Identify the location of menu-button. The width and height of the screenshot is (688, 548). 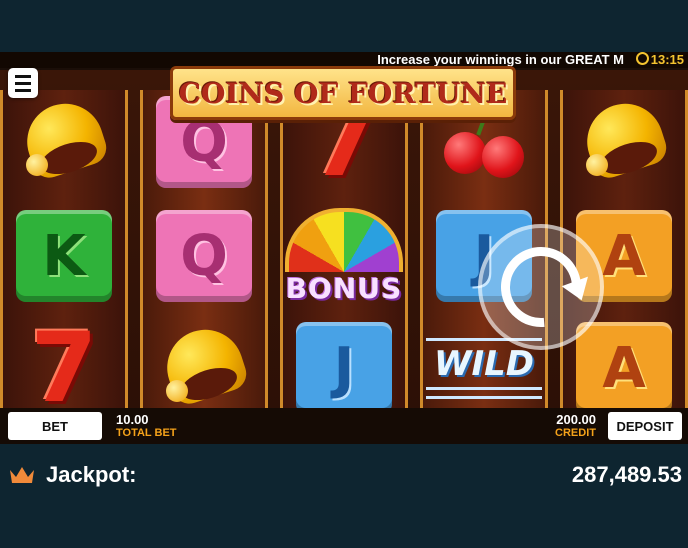
(23, 83).